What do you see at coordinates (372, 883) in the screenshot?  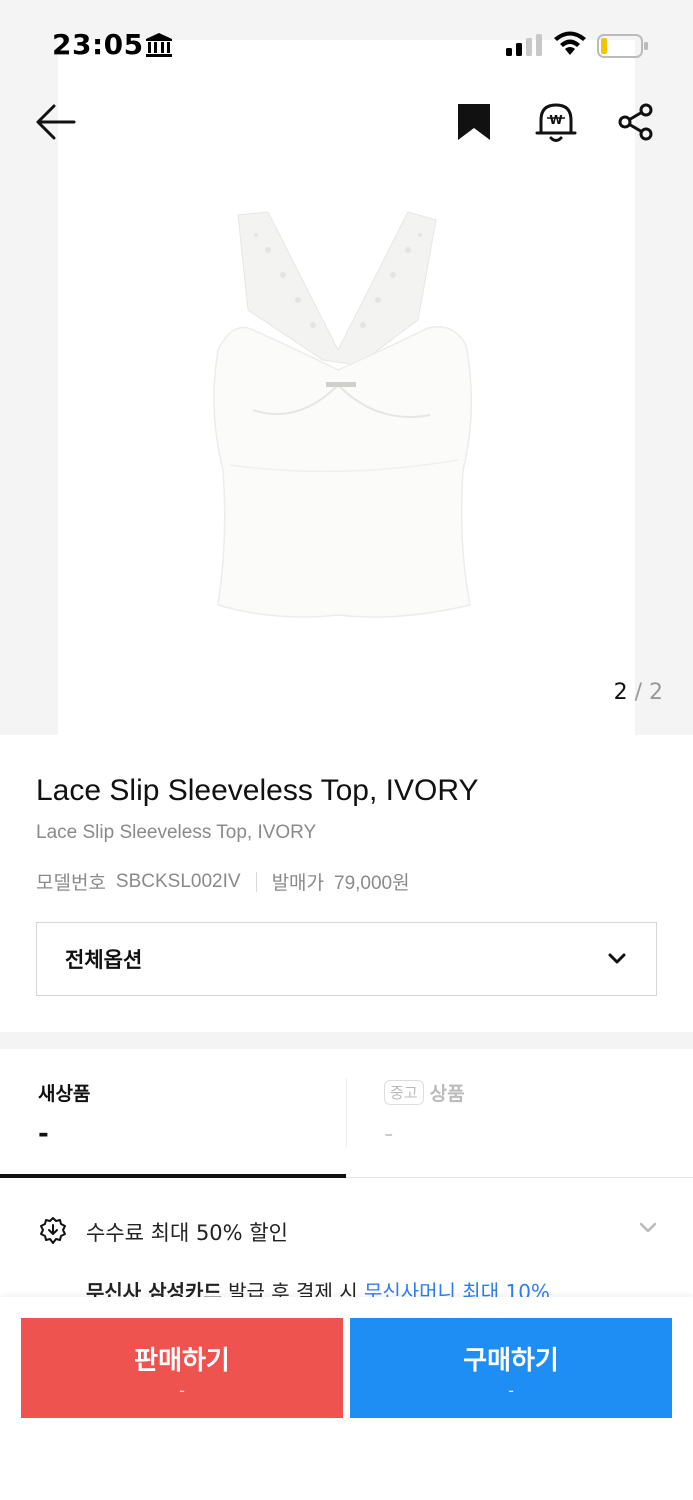 I see `release-price: 79,000원` at bounding box center [372, 883].